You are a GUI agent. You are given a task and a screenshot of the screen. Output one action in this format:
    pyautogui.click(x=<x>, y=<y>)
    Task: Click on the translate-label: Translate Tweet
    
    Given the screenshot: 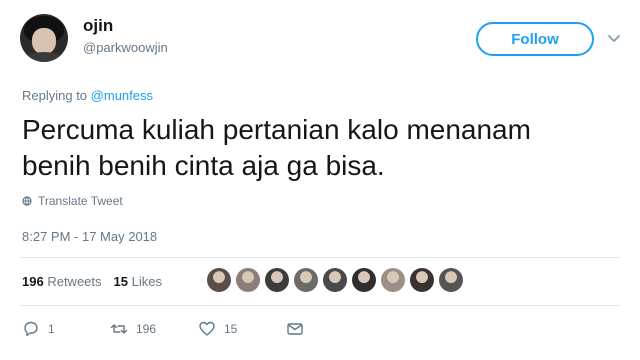 What is the action you would take?
    pyautogui.click(x=80, y=201)
    